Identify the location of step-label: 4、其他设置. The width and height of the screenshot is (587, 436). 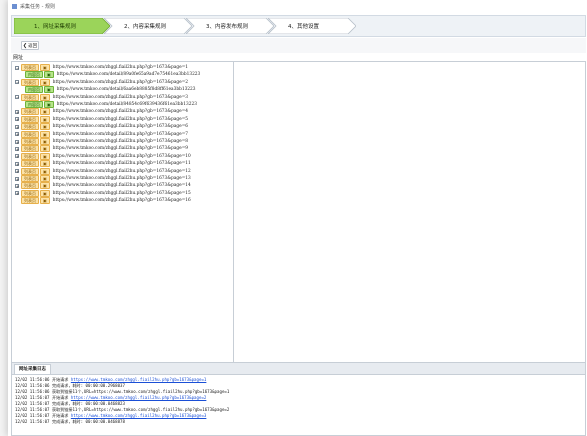
(303, 27).